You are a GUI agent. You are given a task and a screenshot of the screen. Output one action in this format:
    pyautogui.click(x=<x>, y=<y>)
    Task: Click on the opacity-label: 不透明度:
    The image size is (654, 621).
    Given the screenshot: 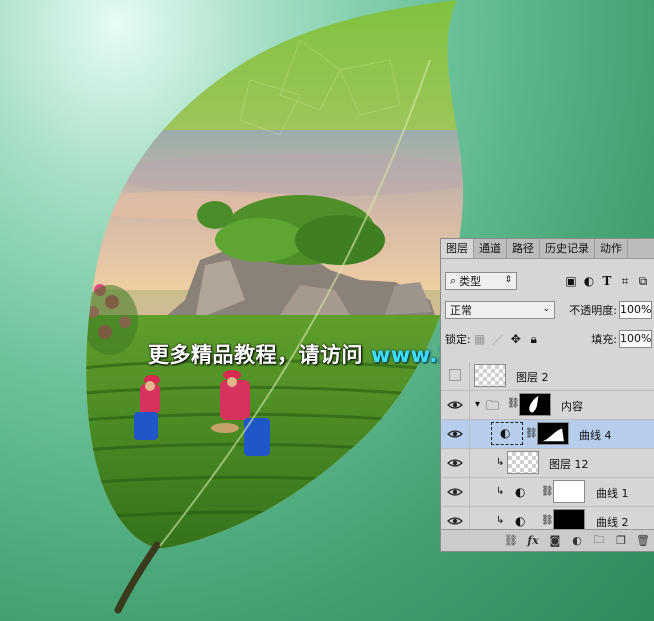 What is the action you would take?
    pyautogui.click(x=593, y=310)
    